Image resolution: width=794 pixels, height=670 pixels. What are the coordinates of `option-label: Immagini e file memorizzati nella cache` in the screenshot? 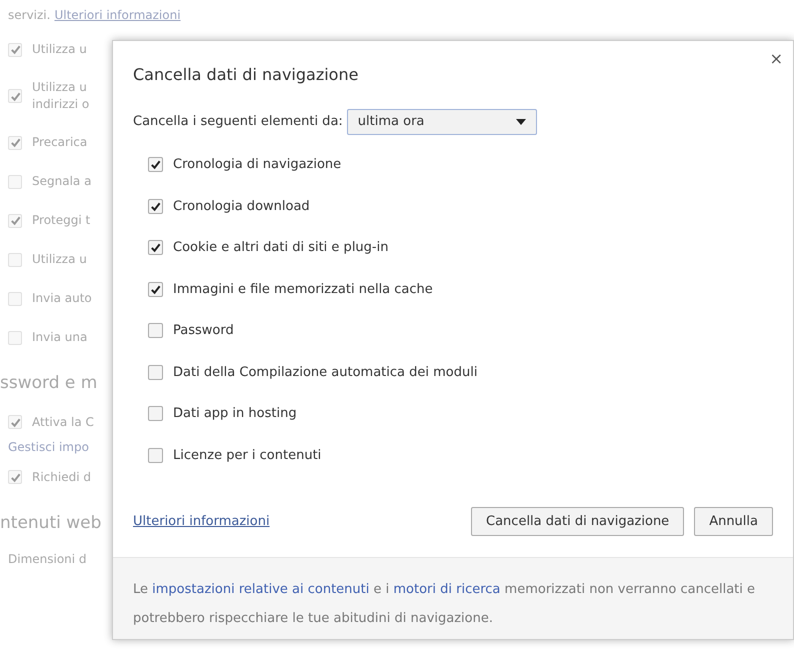 It's located at (303, 289).